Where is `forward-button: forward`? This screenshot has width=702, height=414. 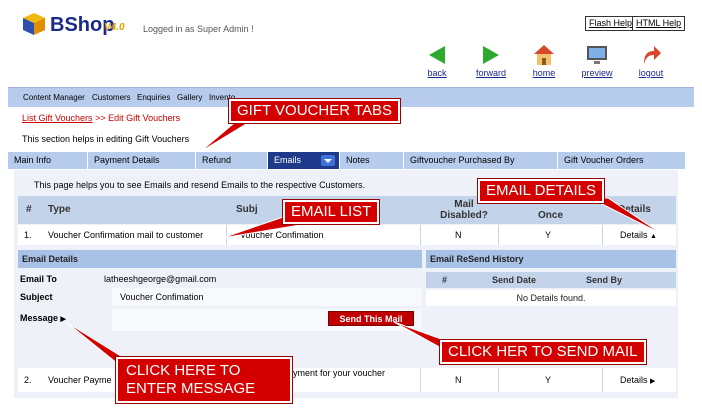 forward-button: forward is located at coordinates (491, 61).